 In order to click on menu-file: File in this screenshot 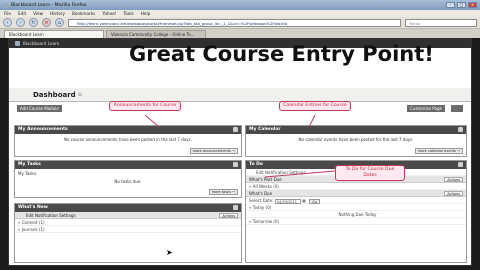, I will do `click(7, 13)`.